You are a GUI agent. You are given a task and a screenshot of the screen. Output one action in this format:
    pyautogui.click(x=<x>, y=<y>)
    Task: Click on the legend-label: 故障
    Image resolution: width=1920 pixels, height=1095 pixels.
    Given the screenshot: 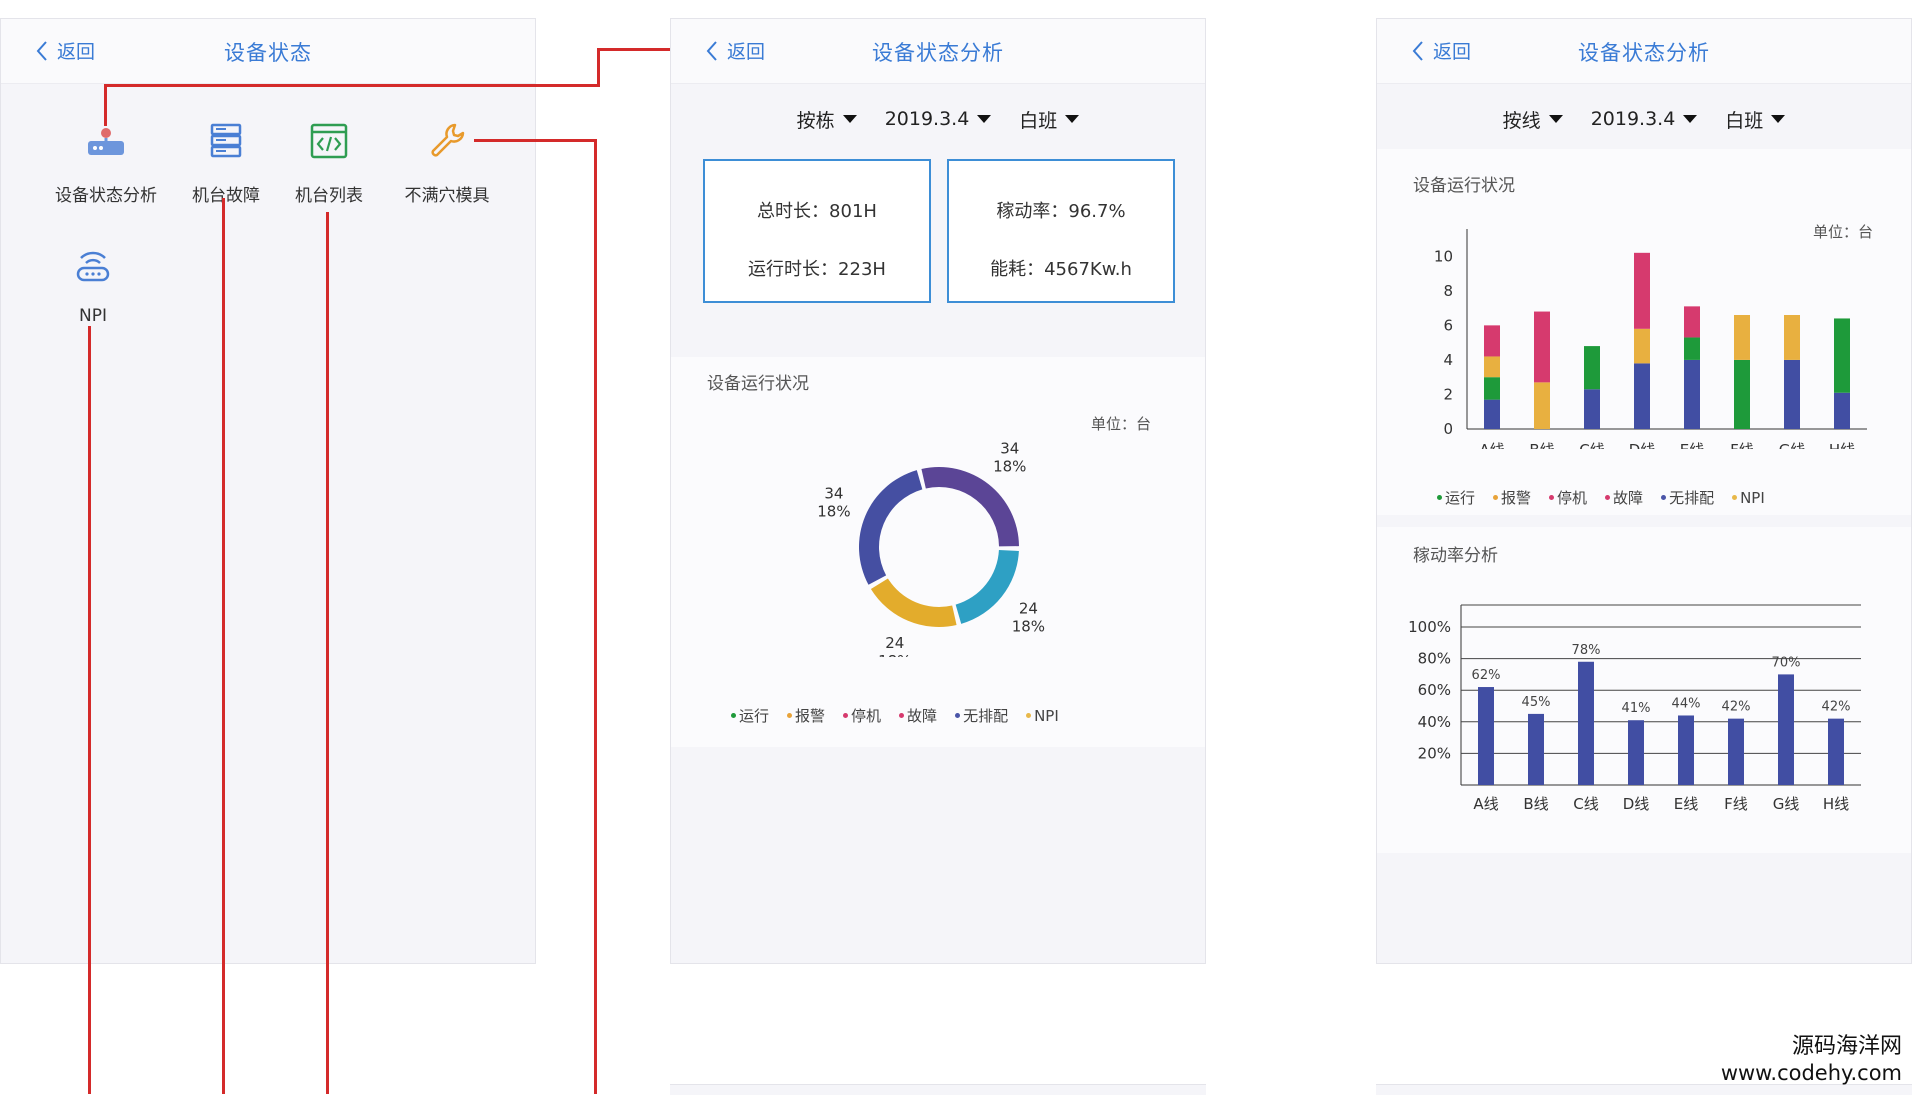 What is the action you would take?
    pyautogui.click(x=1628, y=498)
    